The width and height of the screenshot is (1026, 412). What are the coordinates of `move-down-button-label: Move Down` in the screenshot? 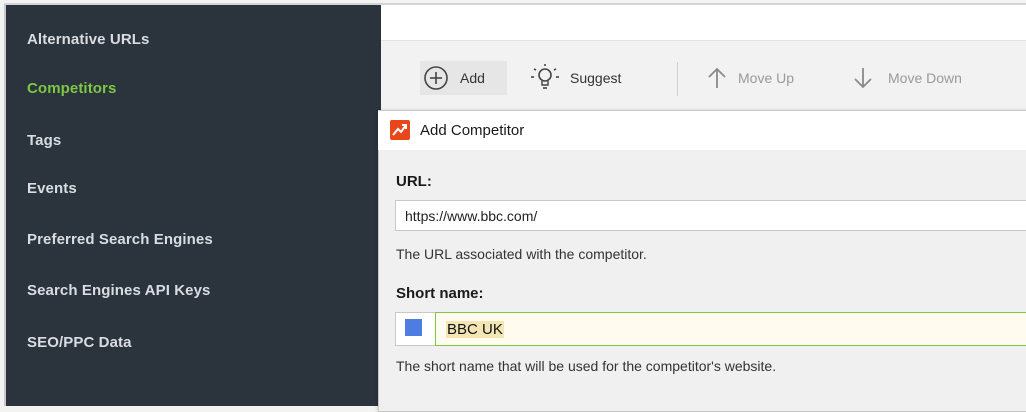 It's located at (925, 78).